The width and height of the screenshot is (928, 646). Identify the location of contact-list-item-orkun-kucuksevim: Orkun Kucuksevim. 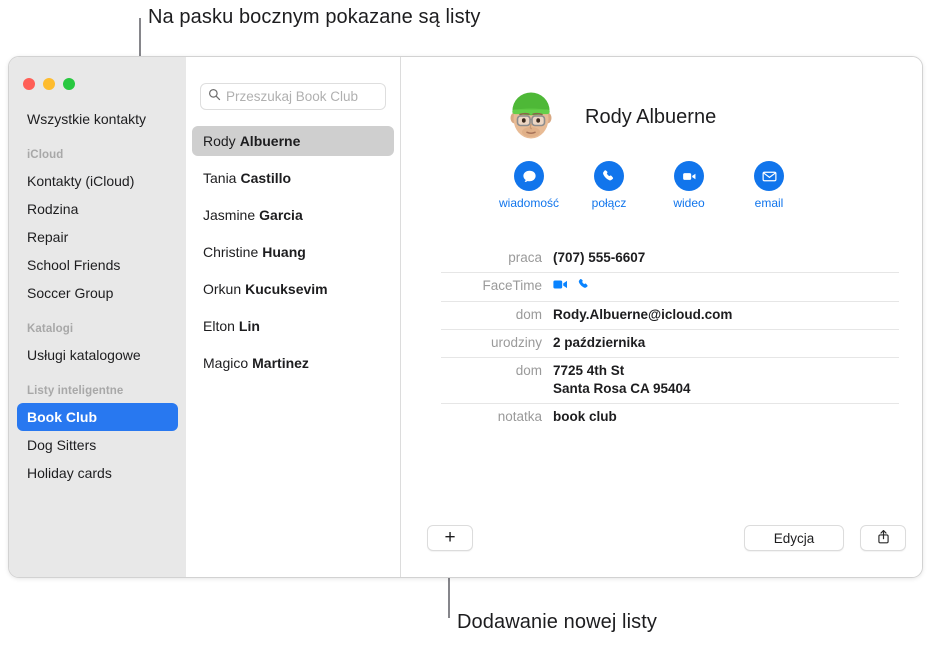
(293, 289).